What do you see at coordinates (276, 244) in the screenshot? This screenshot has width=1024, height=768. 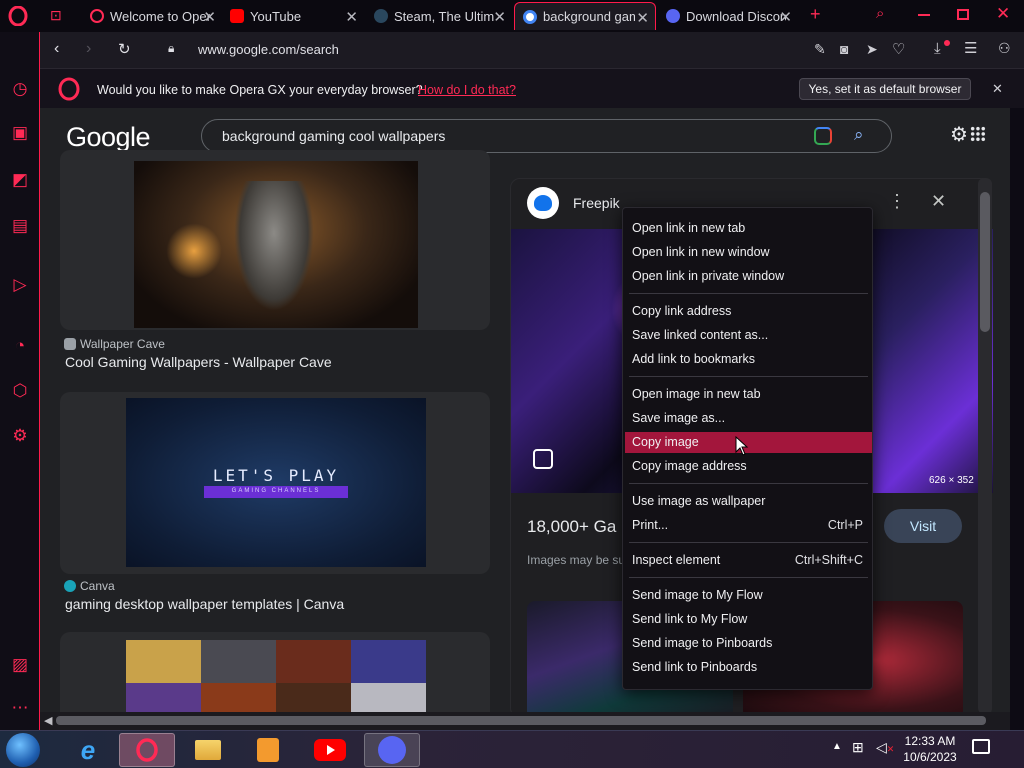 I see `result-image` at bounding box center [276, 244].